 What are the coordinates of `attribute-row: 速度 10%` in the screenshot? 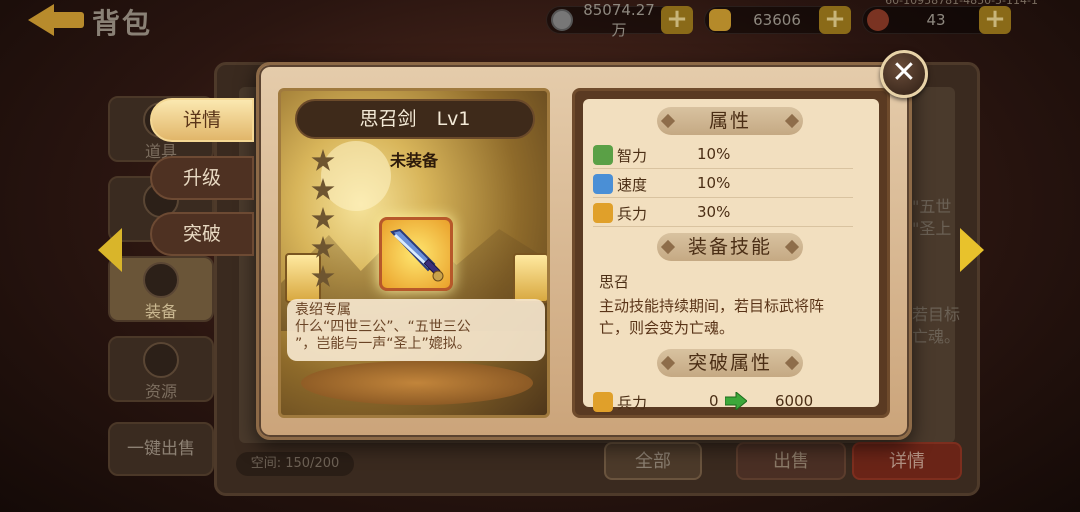 It's located at (723, 184).